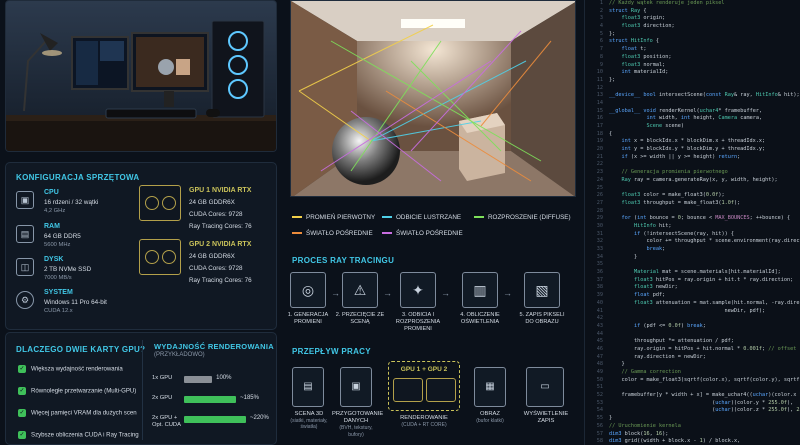  What do you see at coordinates (210, 399) in the screenshot?
I see `perf-bar` at bounding box center [210, 399].